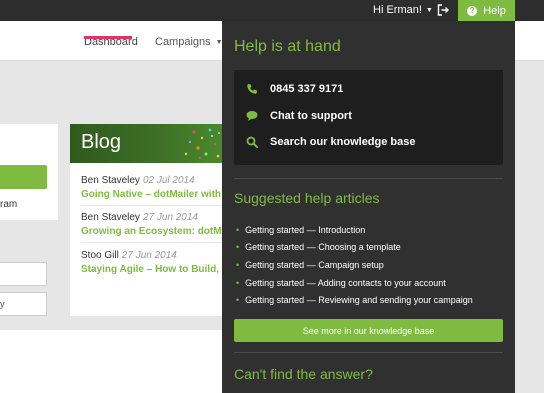 This screenshot has height=393, width=544. Describe the element at coordinates (183, 42) in the screenshot. I see `nav-campaigns-label: Campaigns` at that location.